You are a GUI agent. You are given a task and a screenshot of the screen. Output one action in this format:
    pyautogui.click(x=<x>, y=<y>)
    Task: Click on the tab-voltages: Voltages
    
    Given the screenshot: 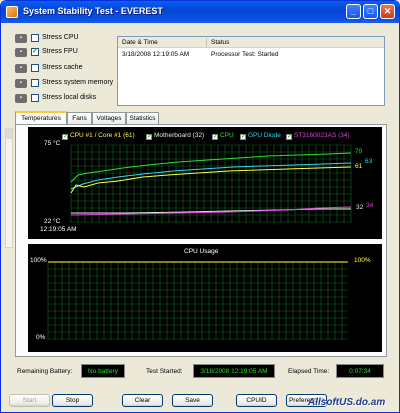 What is the action you would take?
    pyautogui.click(x=109, y=118)
    